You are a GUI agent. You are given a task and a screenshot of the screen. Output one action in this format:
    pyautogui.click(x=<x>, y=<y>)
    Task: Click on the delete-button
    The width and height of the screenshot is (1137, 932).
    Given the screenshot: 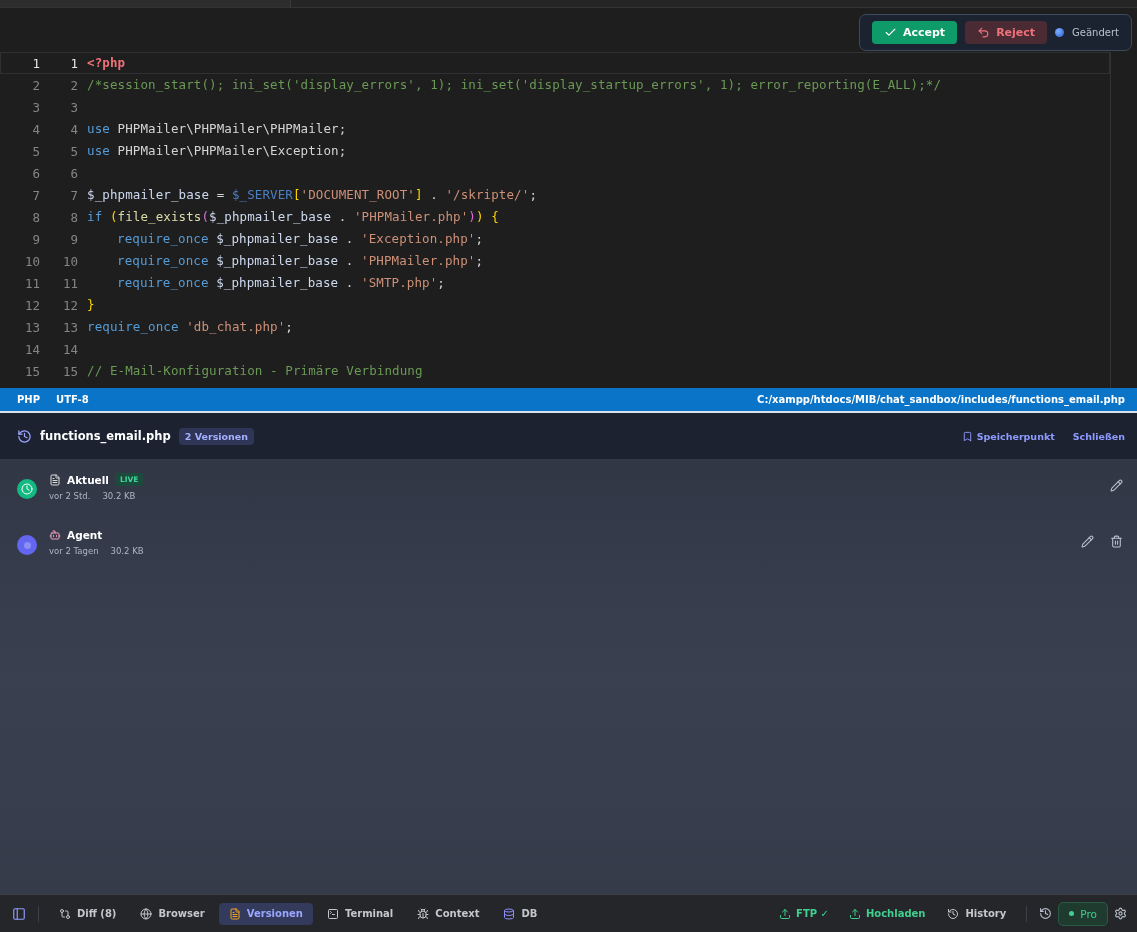 What is the action you would take?
    pyautogui.click(x=1116, y=541)
    